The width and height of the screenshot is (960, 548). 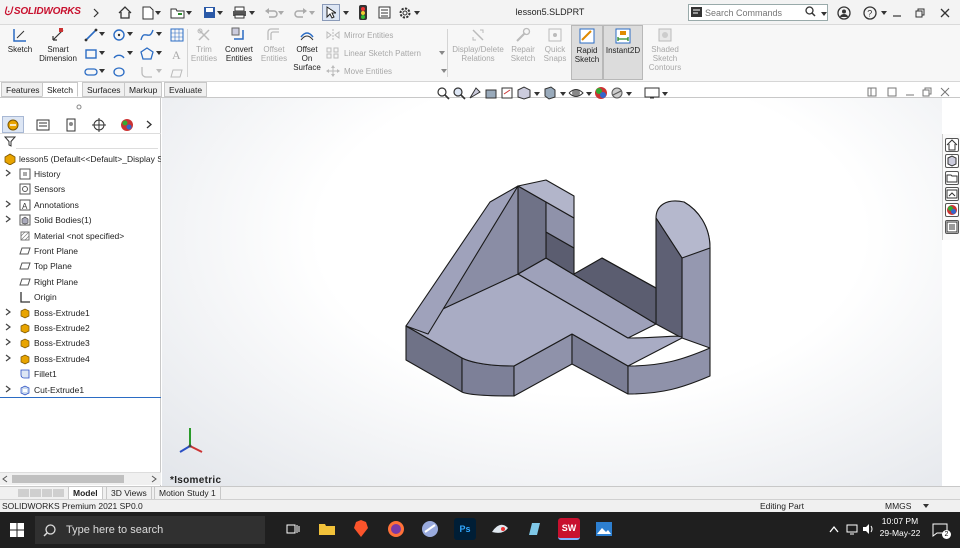 I want to click on print-icon, so click(x=239, y=12).